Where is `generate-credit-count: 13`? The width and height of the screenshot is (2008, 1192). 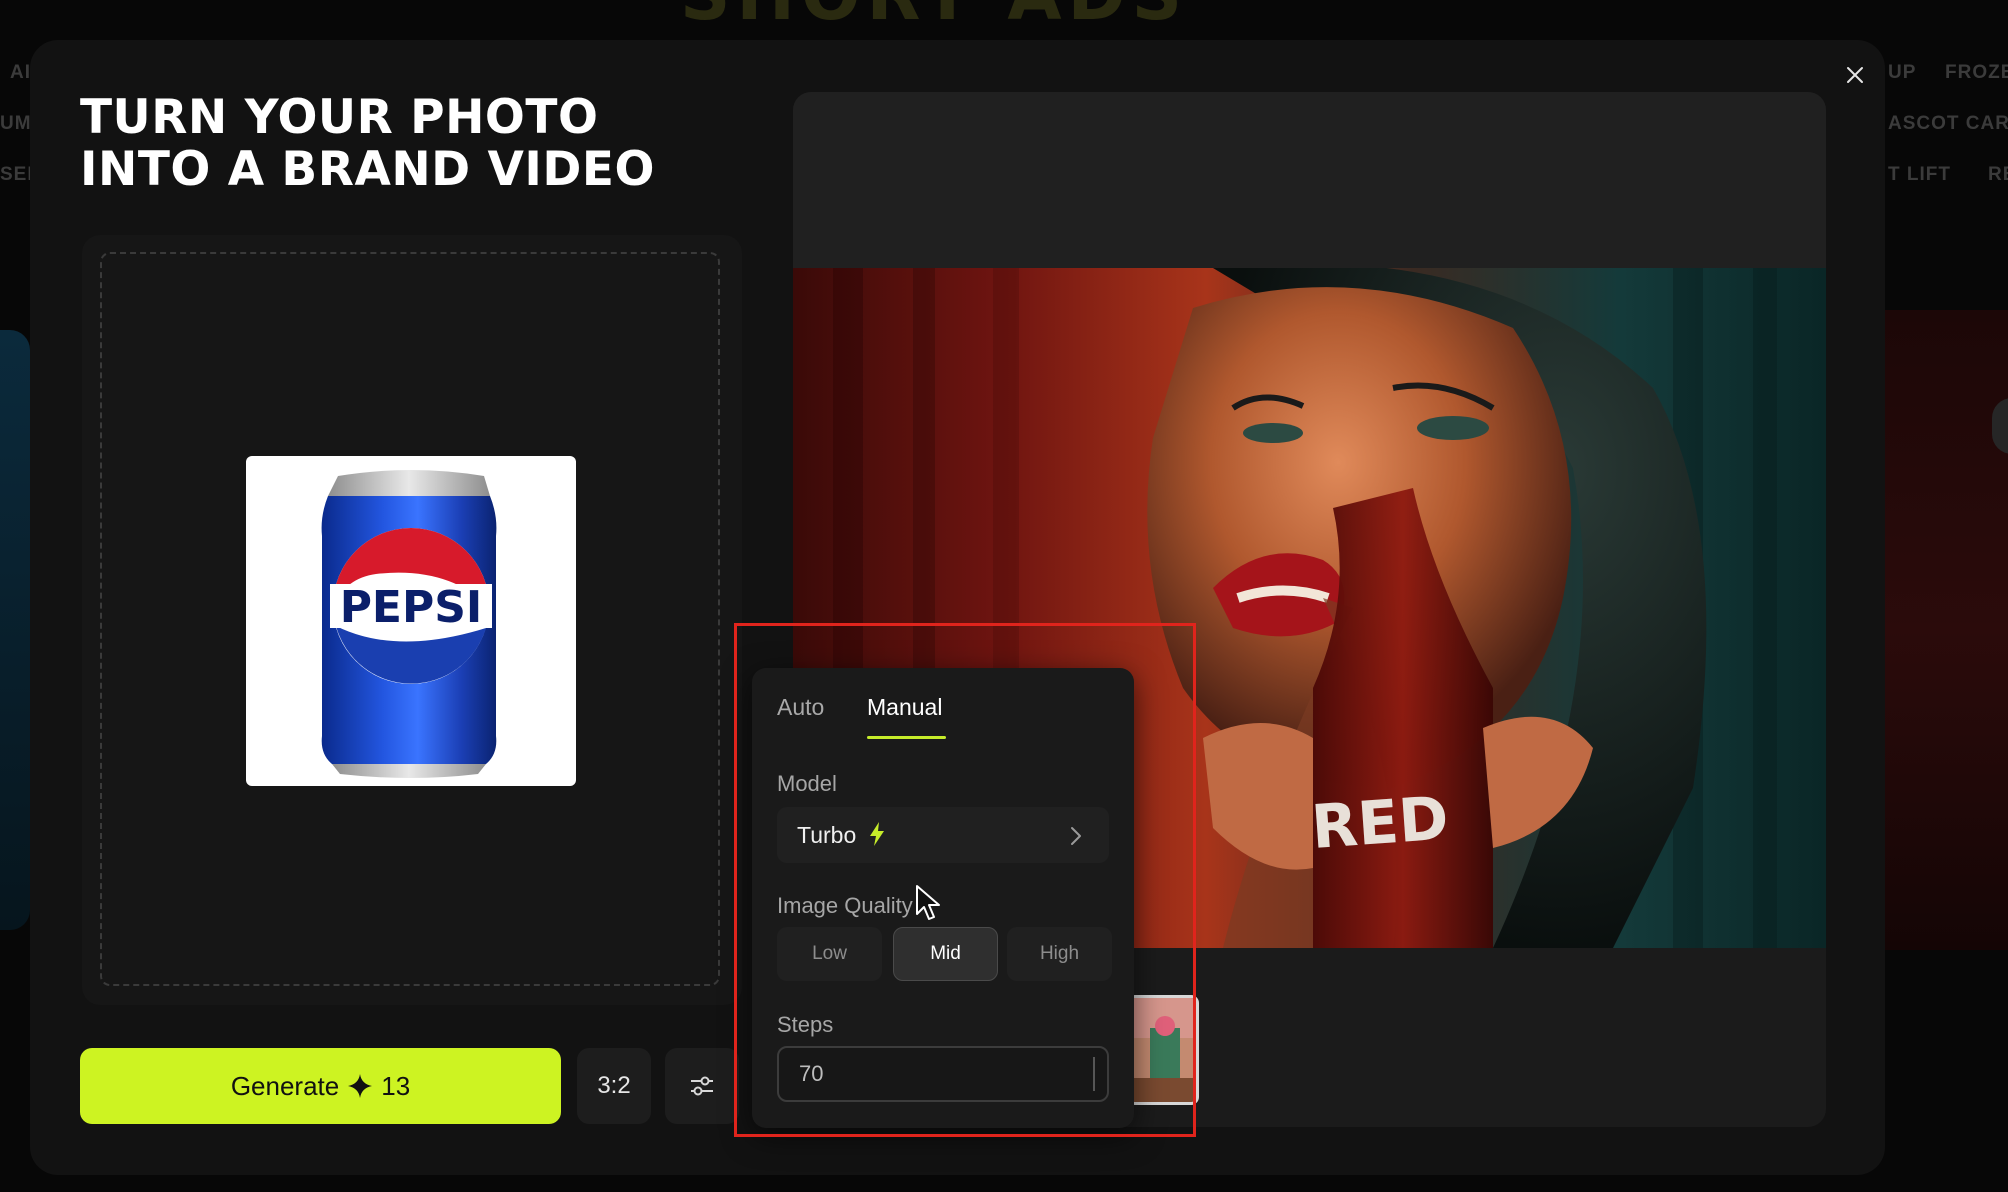 generate-credit-count: 13 is located at coordinates (396, 1085).